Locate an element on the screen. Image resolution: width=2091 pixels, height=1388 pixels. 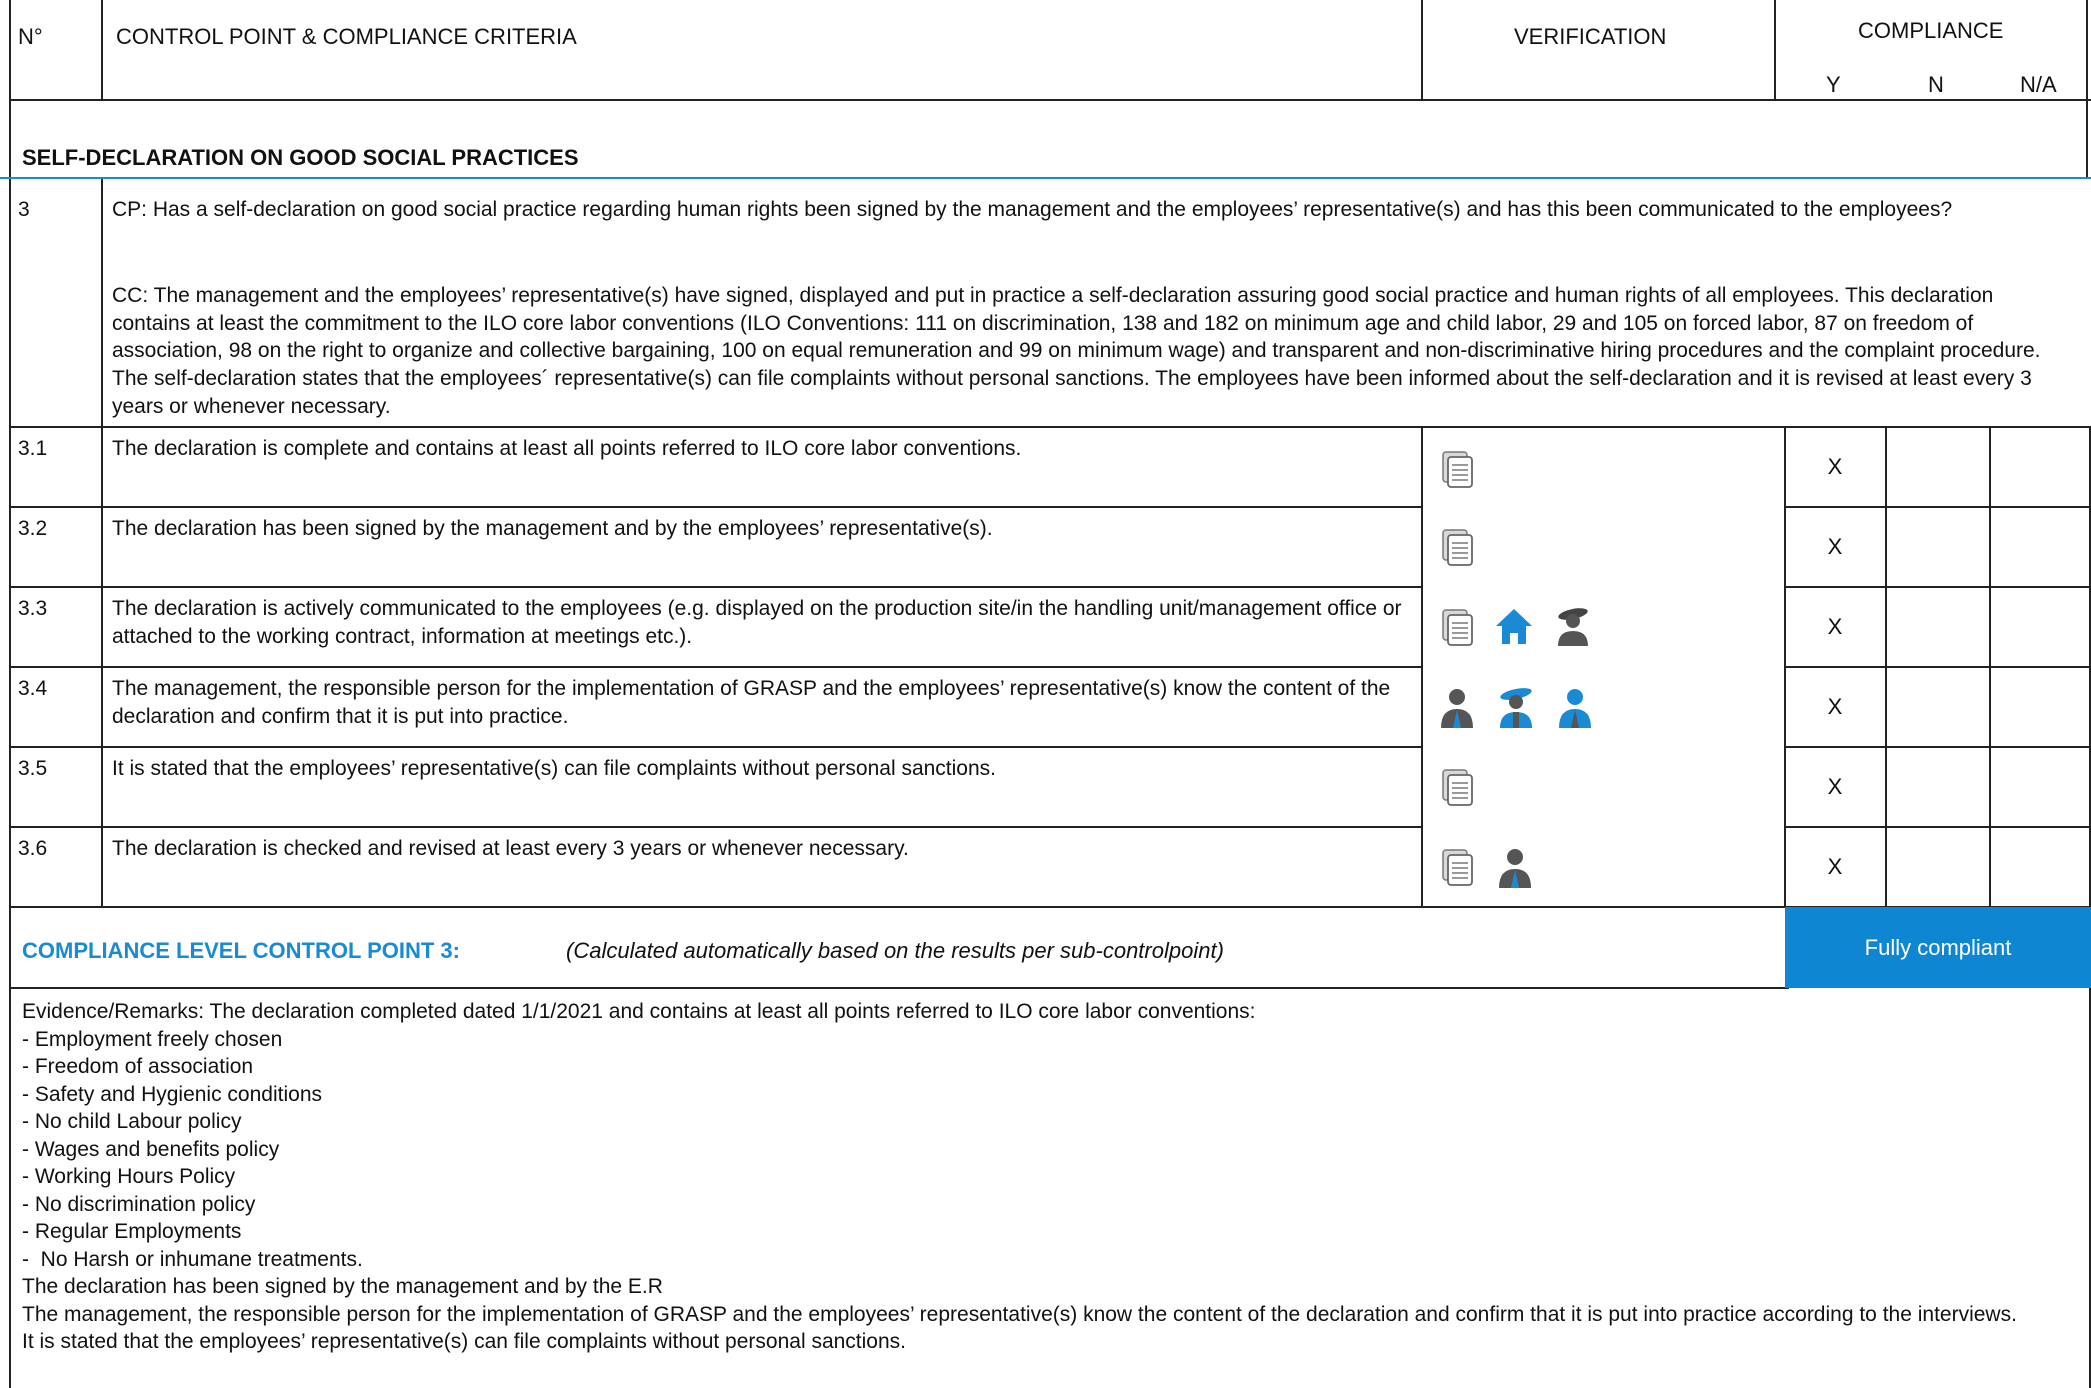
control-point-number: 3 is located at coordinates (24, 209).